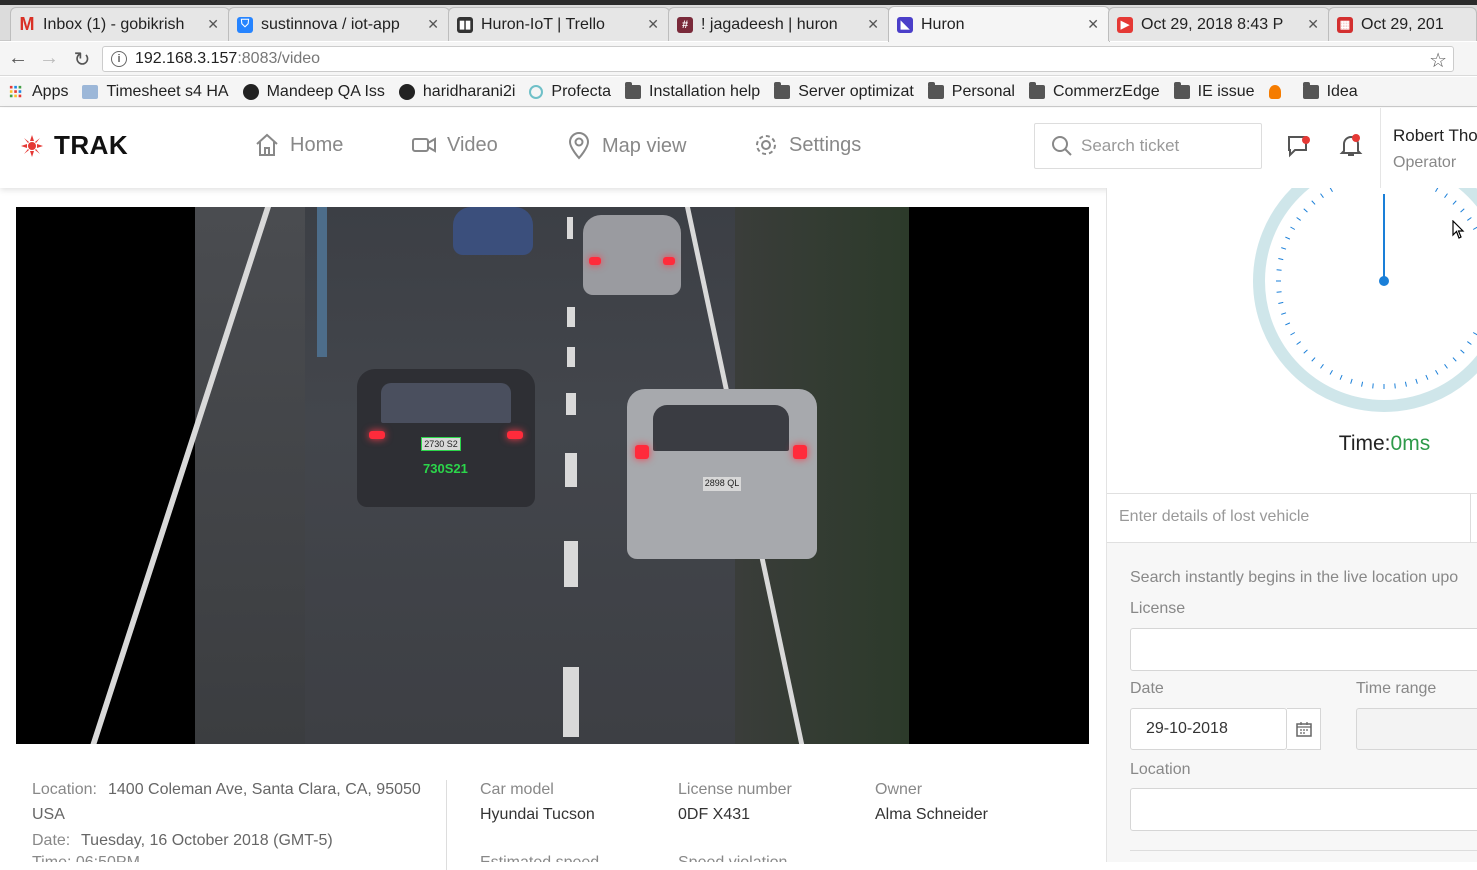 This screenshot has height=870, width=1477. I want to click on nav-label: Map view, so click(644, 145).